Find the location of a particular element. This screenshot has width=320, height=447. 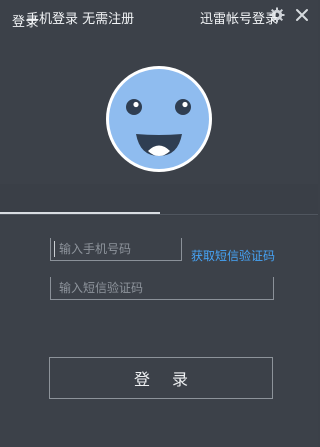

phone-field is located at coordinates (116, 249).